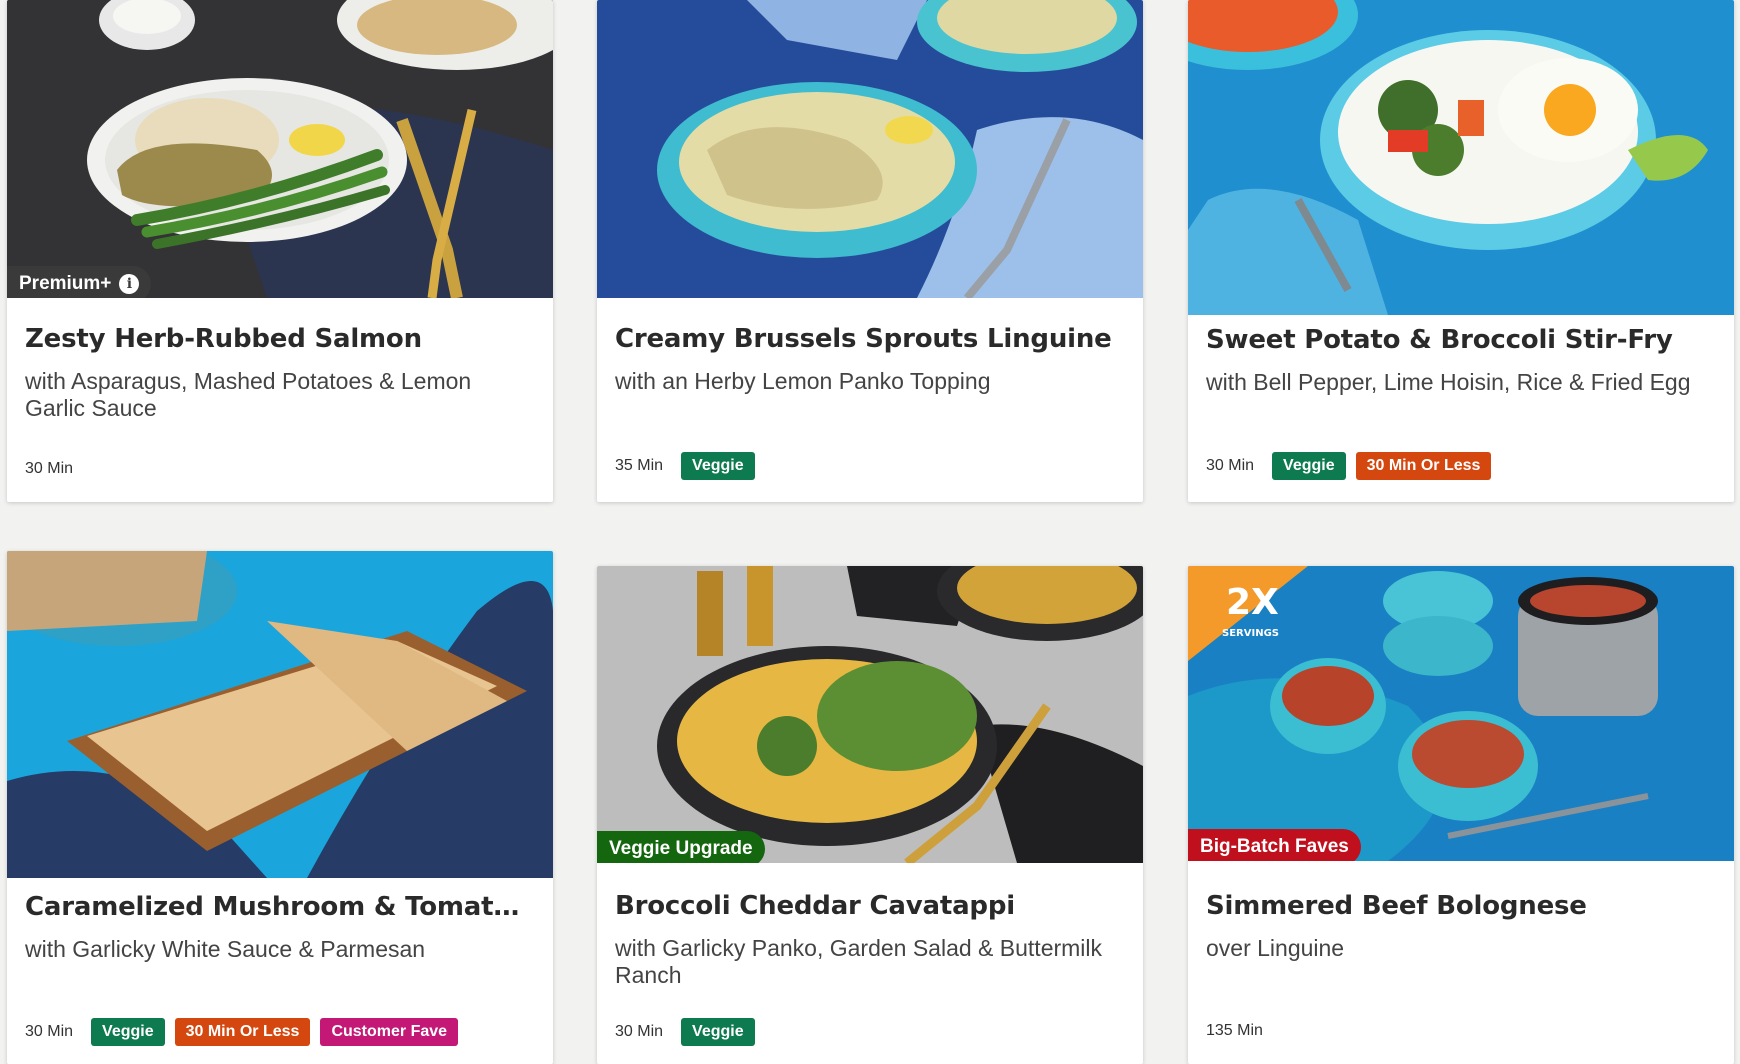 The width and height of the screenshot is (1740, 1064). Describe the element at coordinates (1250, 633) in the screenshot. I see `servings-small-text: SERVINGS` at that location.